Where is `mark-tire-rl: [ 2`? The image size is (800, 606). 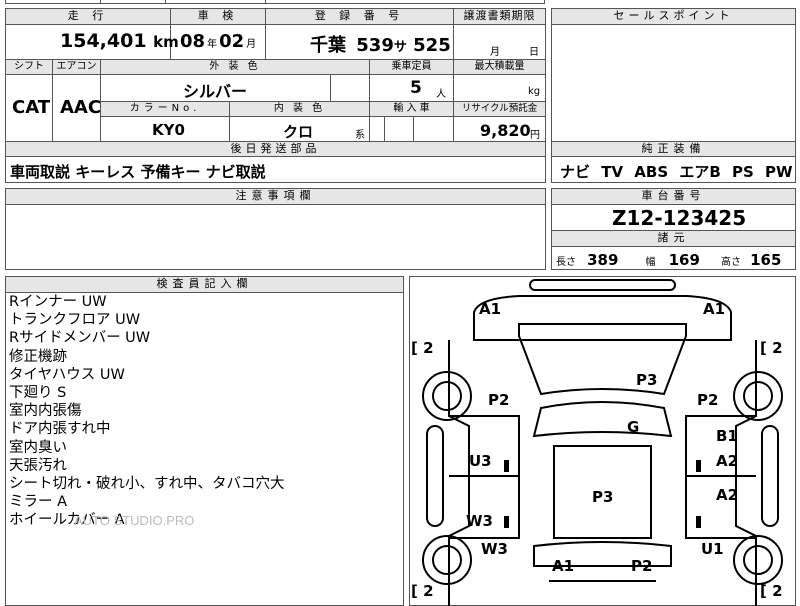 mark-tire-rl: [ 2 is located at coordinates (422, 591).